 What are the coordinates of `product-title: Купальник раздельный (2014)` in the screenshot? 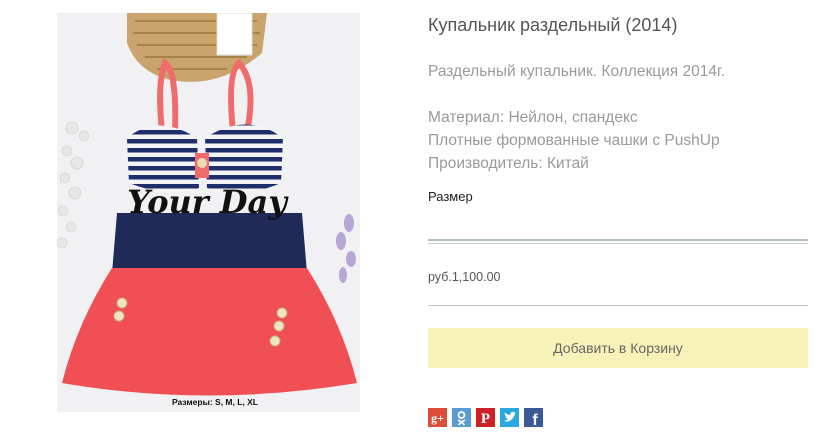 It's located at (553, 25).